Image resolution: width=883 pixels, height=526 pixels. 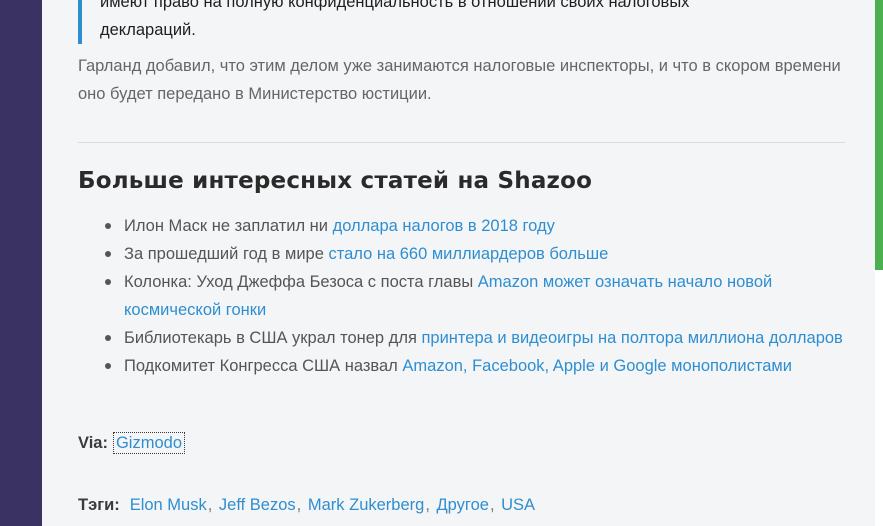 I want to click on tag-link: Другое, so click(x=463, y=505).